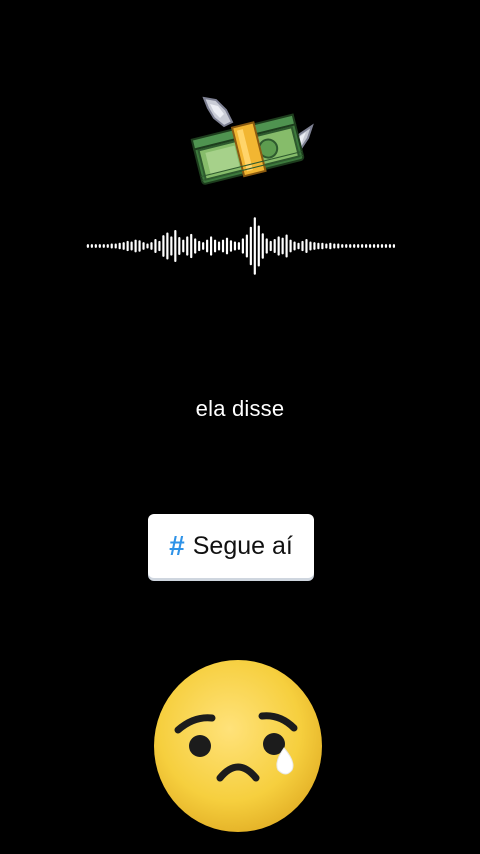 The height and width of the screenshot is (854, 480). Describe the element at coordinates (240, 408) in the screenshot. I see `caption-text: ela disse` at that location.